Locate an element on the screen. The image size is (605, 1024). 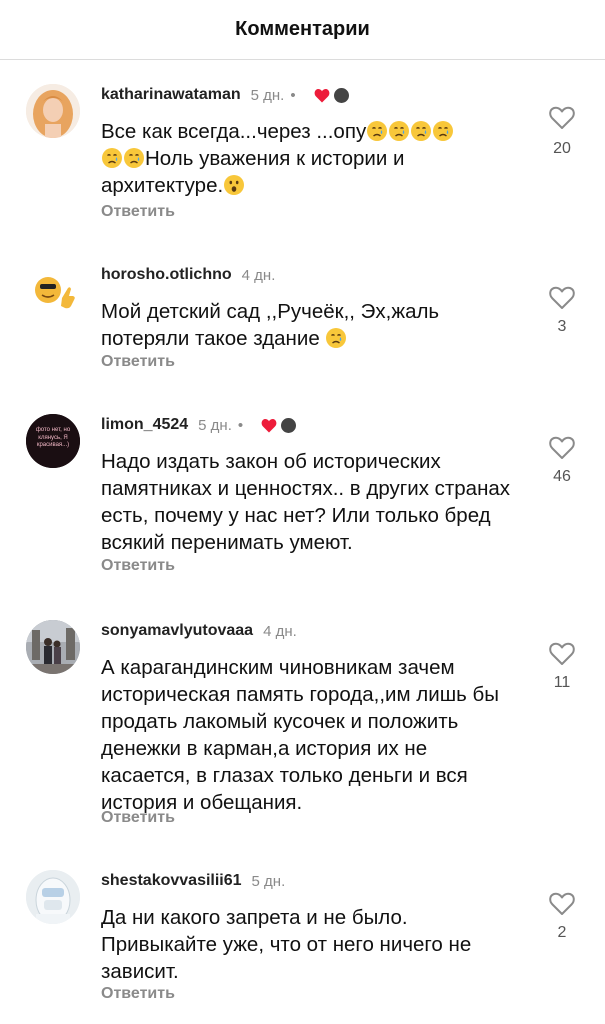
comments-header: Комментарии is located at coordinates (302, 30).